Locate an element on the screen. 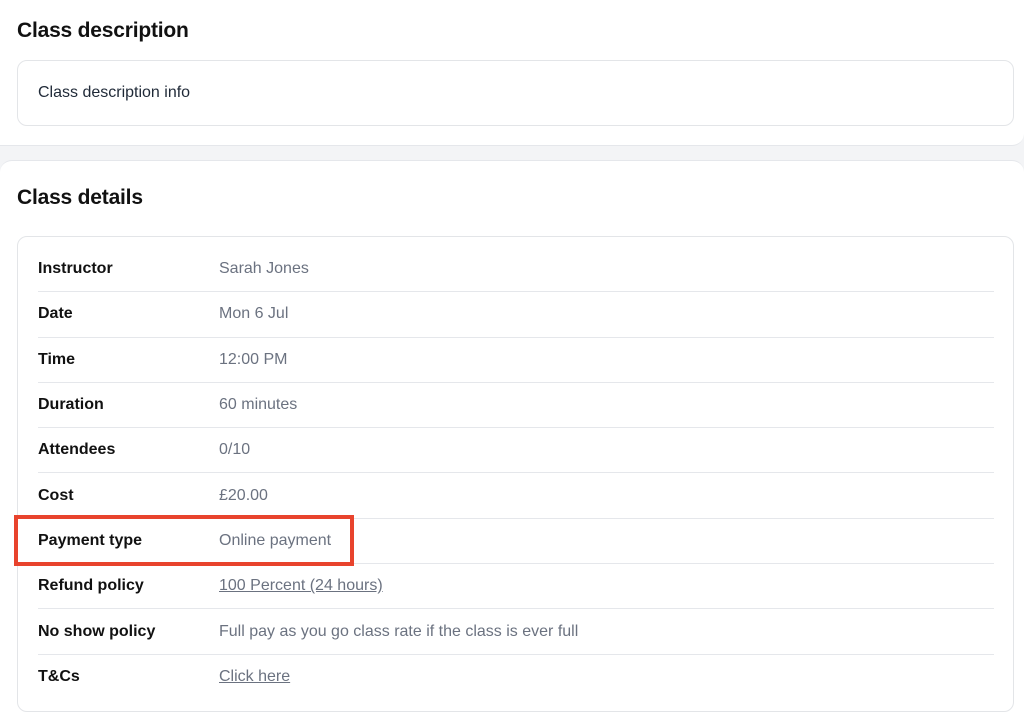 This screenshot has width=1024, height=722. detail-label: Cost is located at coordinates (56, 495).